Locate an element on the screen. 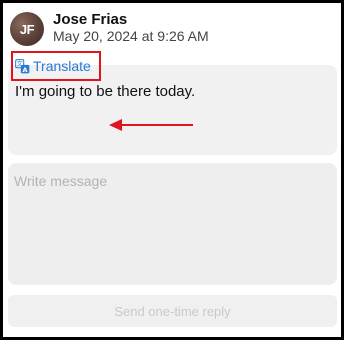  message-header: JF Jose Frias May 20, 2024 at 9:26 AM is located at coordinates (174, 31).